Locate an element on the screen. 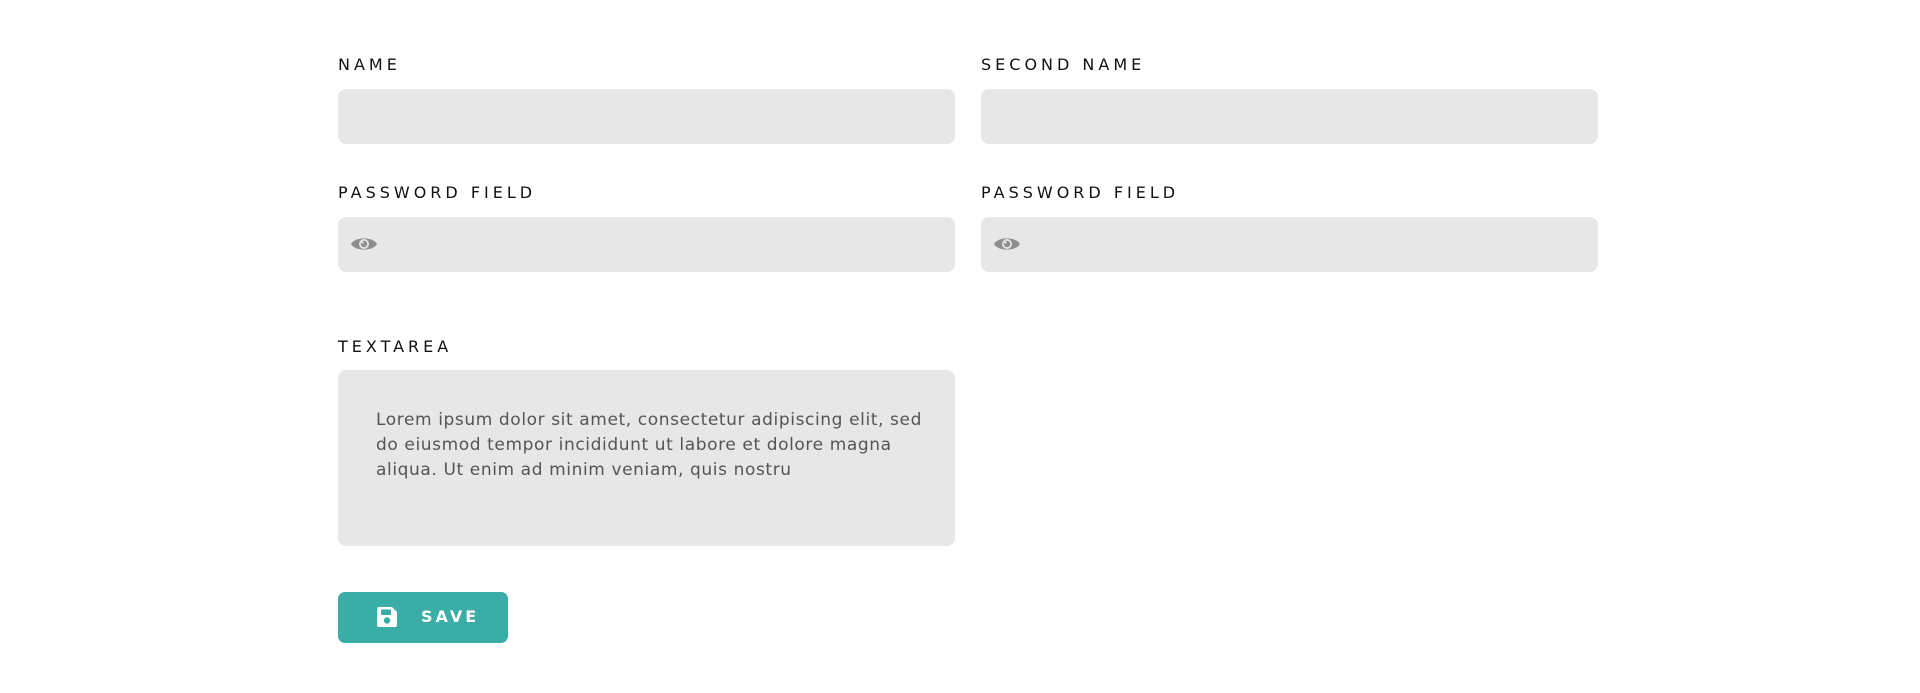  textarea-label: TEXTAREA is located at coordinates (395, 346).